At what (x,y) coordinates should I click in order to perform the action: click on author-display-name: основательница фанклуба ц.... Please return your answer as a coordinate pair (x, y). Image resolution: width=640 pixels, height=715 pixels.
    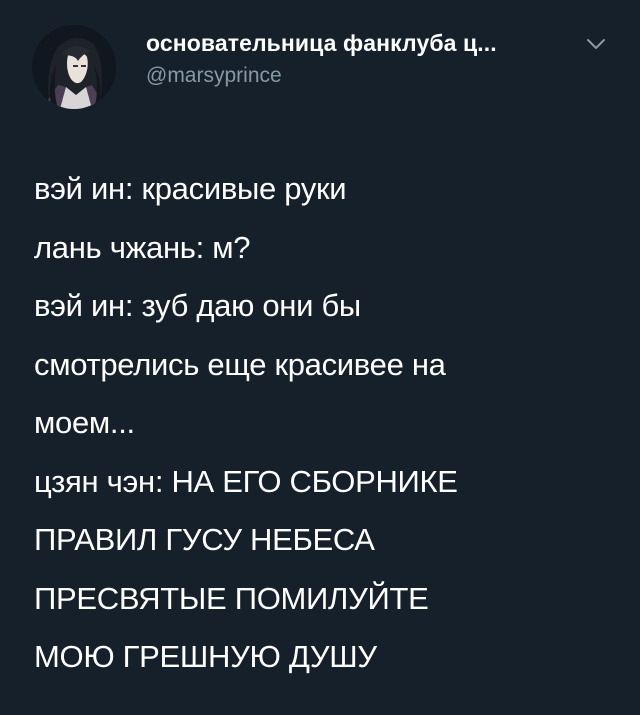
    Looking at the image, I should click on (321, 43).